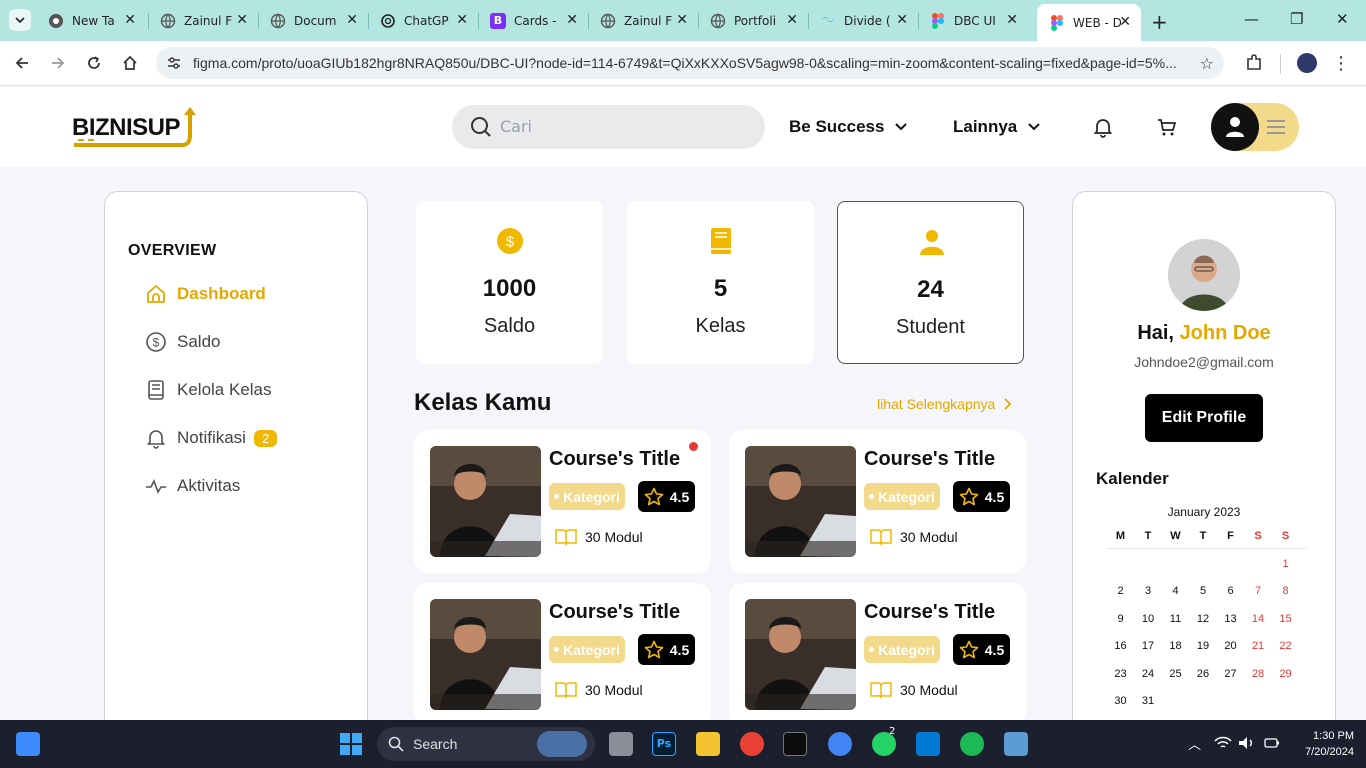 The image size is (1366, 768). What do you see at coordinates (22, 63) in the screenshot?
I see `back-arrow-icon` at bounding box center [22, 63].